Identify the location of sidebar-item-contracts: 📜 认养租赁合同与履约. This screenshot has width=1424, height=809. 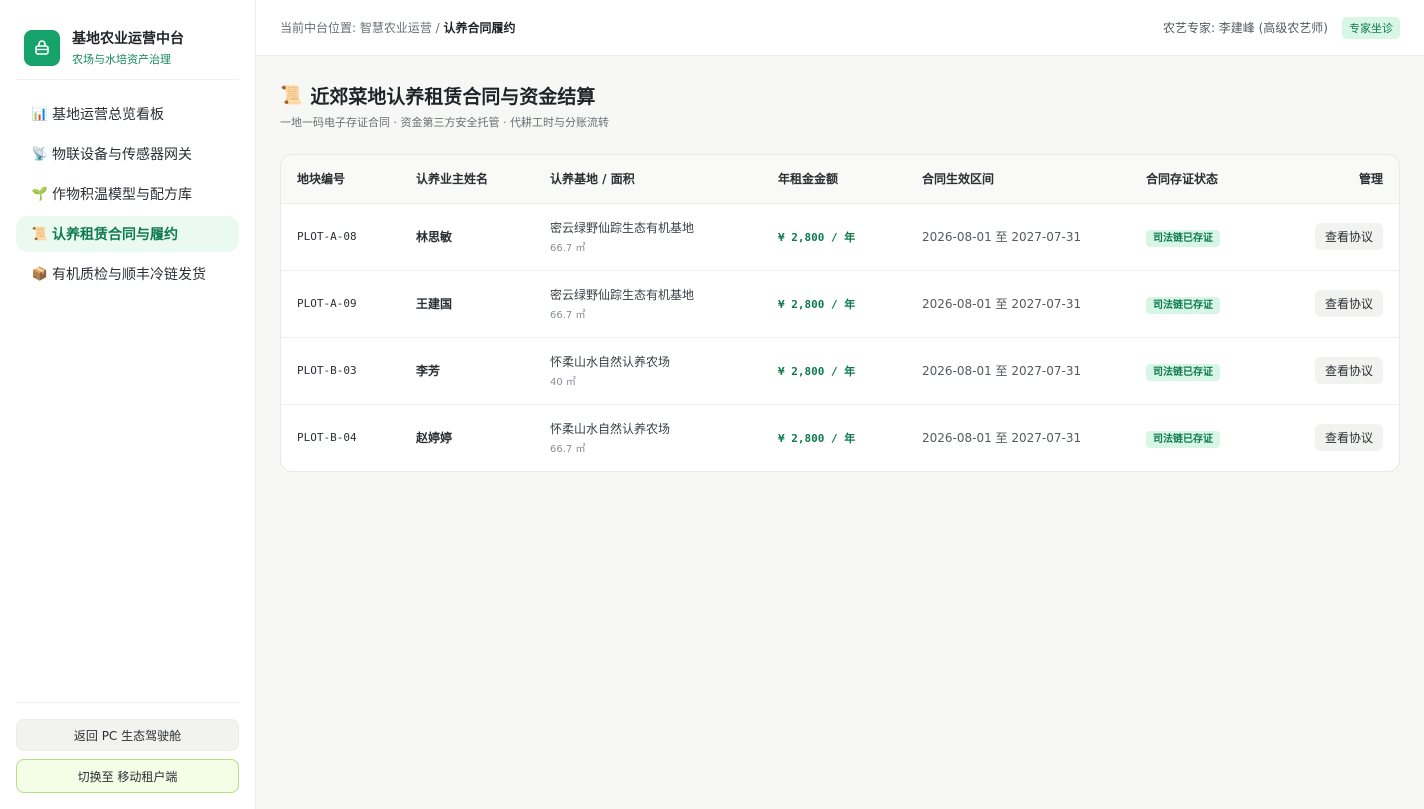
(127, 234).